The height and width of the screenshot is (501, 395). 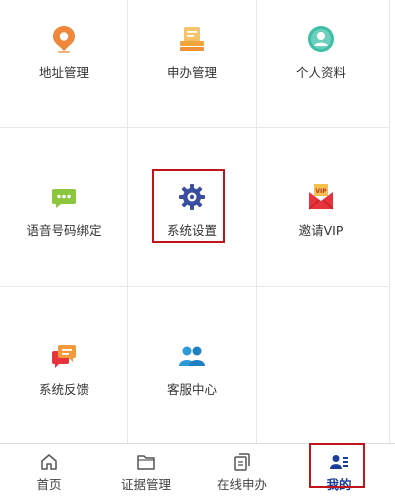 I want to click on menu-item-voice-number-binding: 语音号码绑定, so click(x=64, y=210).